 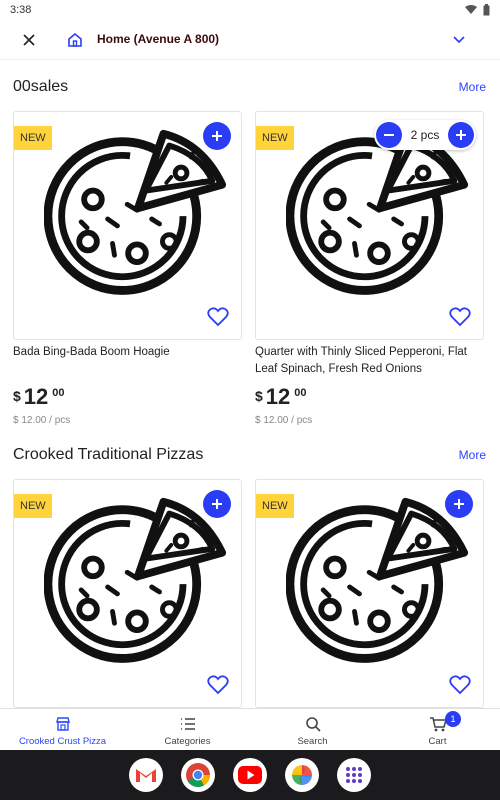 I want to click on nav-item-categories: Categories, so click(x=187, y=729).